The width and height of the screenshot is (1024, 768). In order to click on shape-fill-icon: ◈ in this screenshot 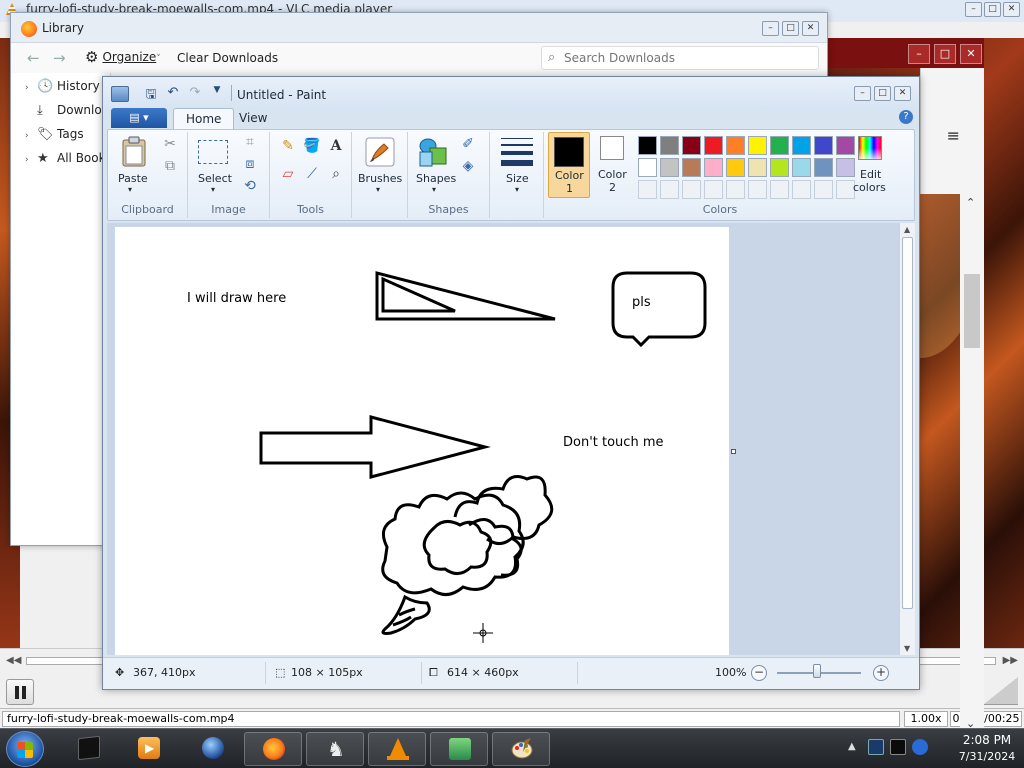, I will do `click(468, 166)`.